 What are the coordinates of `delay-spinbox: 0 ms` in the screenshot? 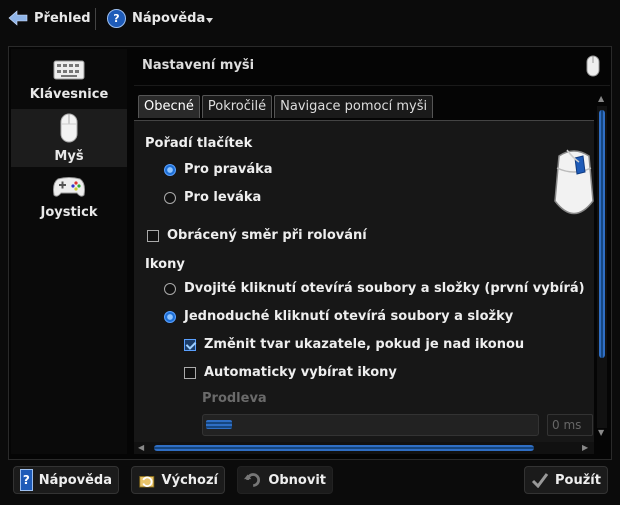 It's located at (570, 425).